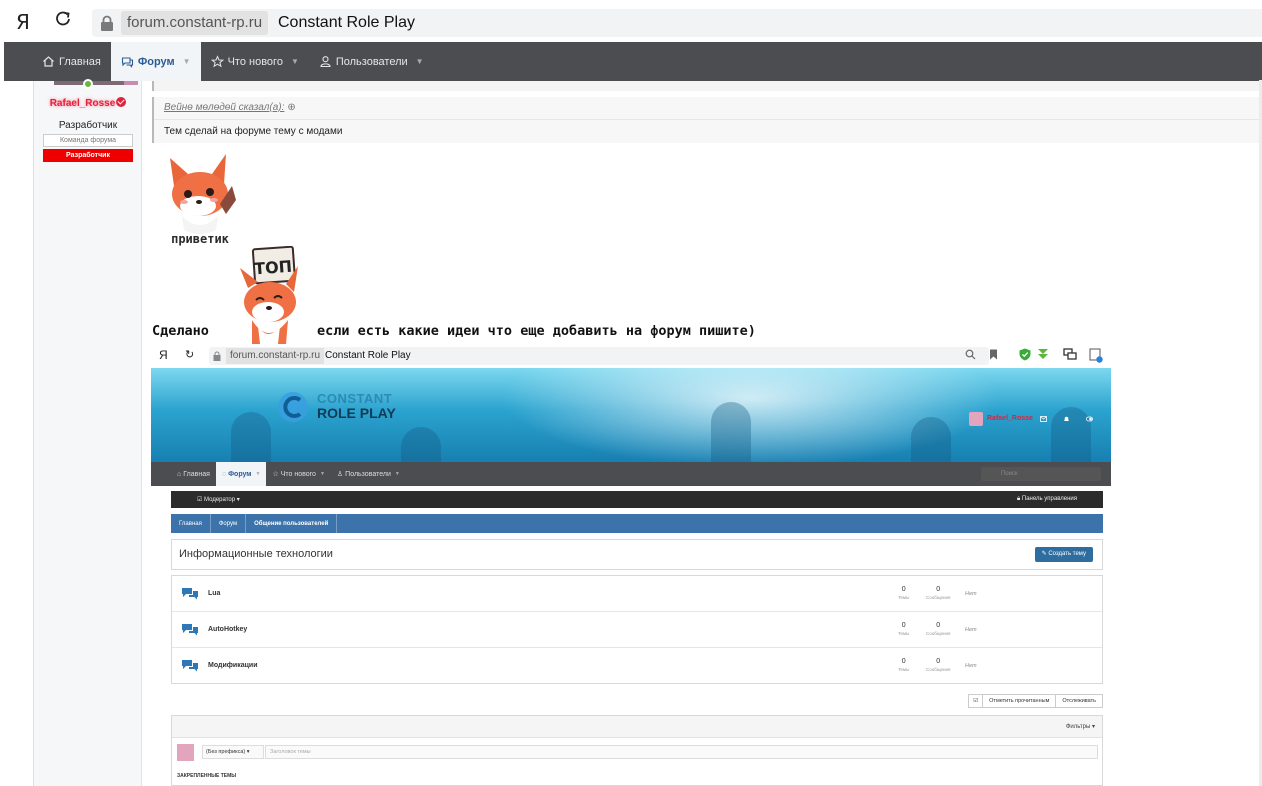  What do you see at coordinates (253, 131) in the screenshot?
I see `quote-text: Тем сделай на форуме тему с модами` at bounding box center [253, 131].